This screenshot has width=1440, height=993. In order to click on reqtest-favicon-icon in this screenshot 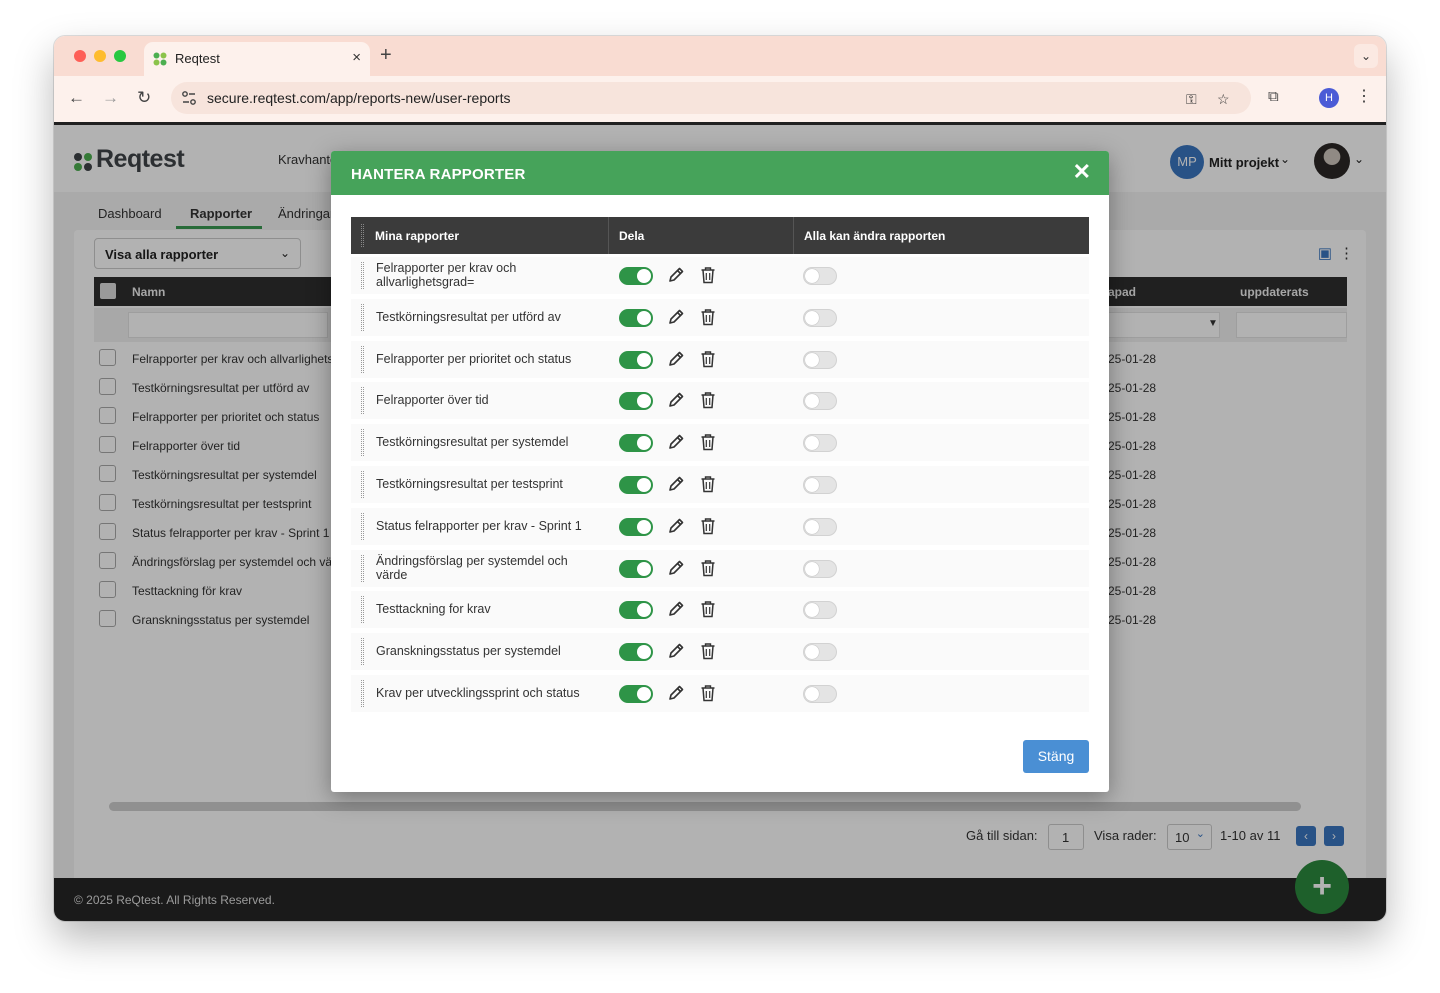, I will do `click(160, 59)`.